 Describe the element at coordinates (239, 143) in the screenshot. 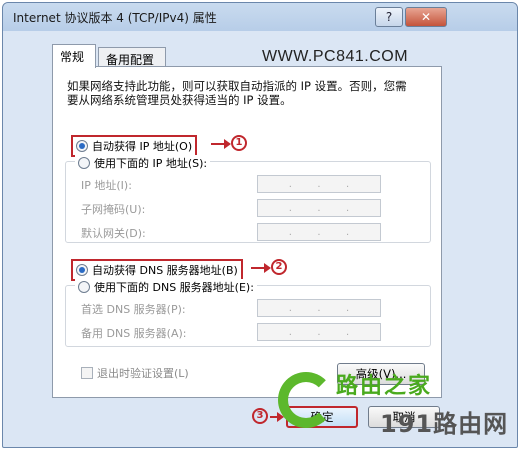

I see `annotation-number-1: 1` at that location.